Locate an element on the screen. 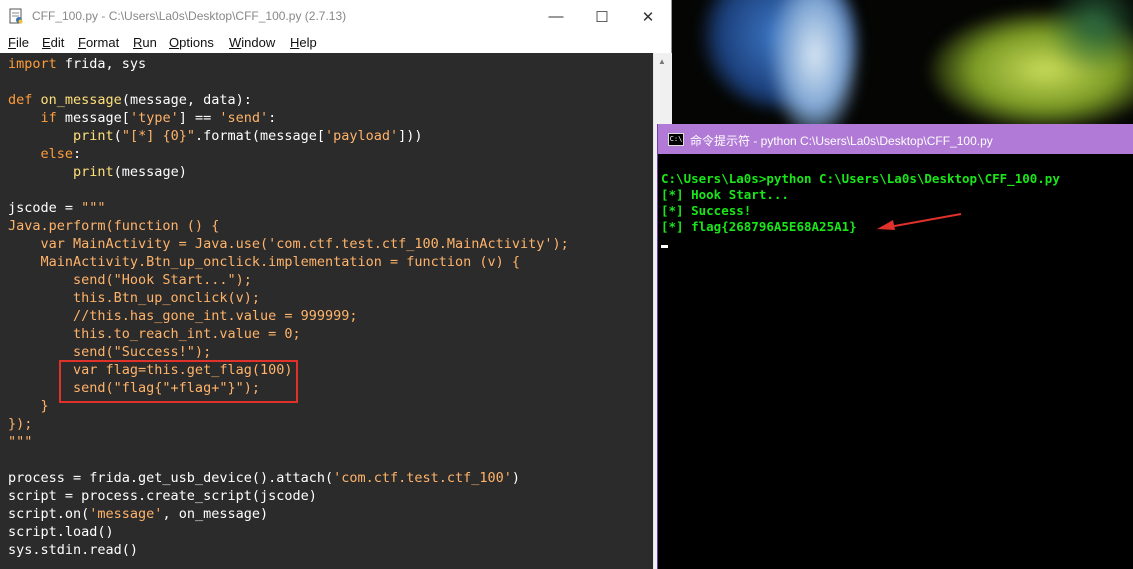 The image size is (1133, 569). console-cursor is located at coordinates (664, 246).